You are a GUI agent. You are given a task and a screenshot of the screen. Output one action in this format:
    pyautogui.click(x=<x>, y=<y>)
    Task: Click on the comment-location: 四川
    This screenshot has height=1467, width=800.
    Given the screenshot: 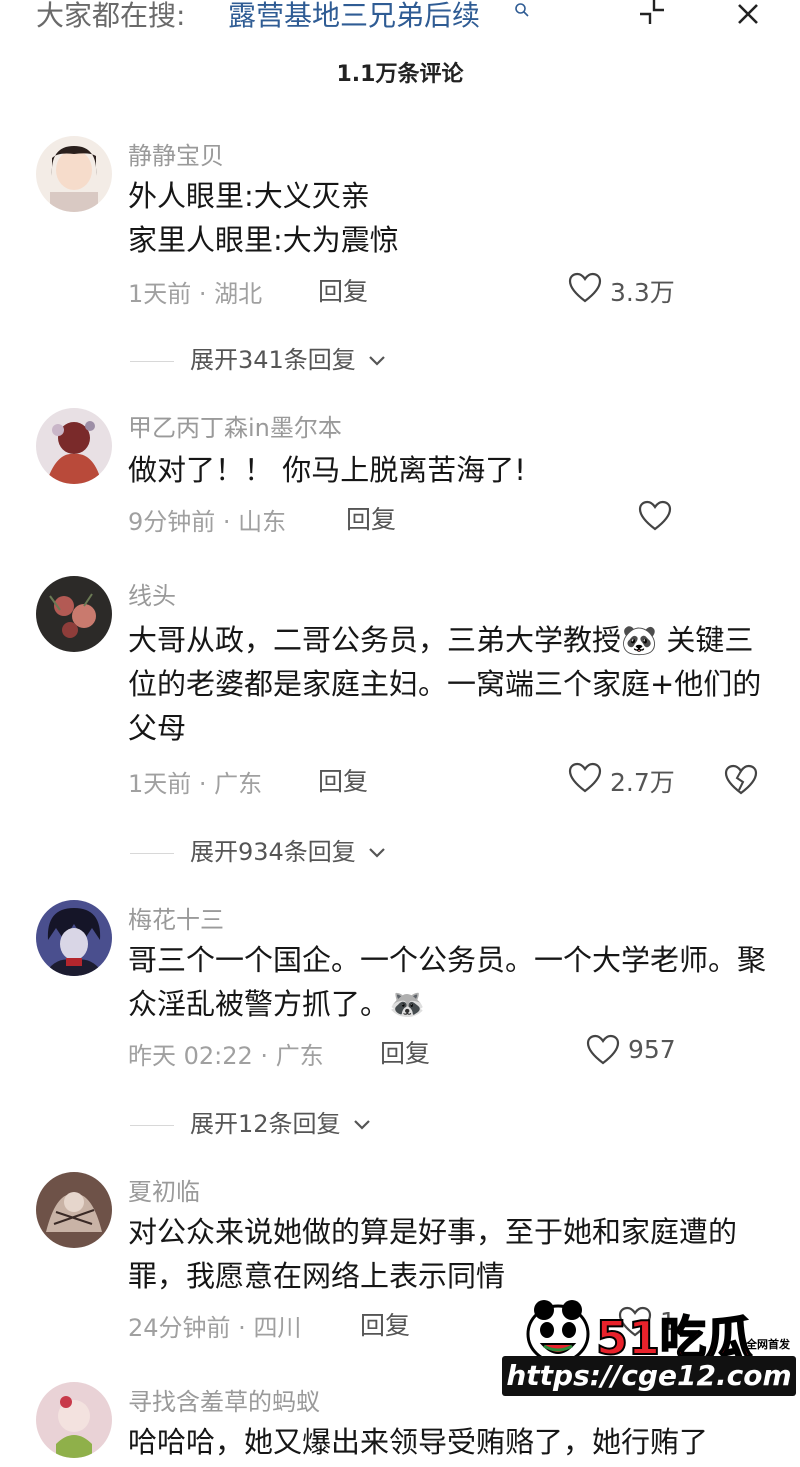 What is the action you would take?
    pyautogui.click(x=277, y=1328)
    